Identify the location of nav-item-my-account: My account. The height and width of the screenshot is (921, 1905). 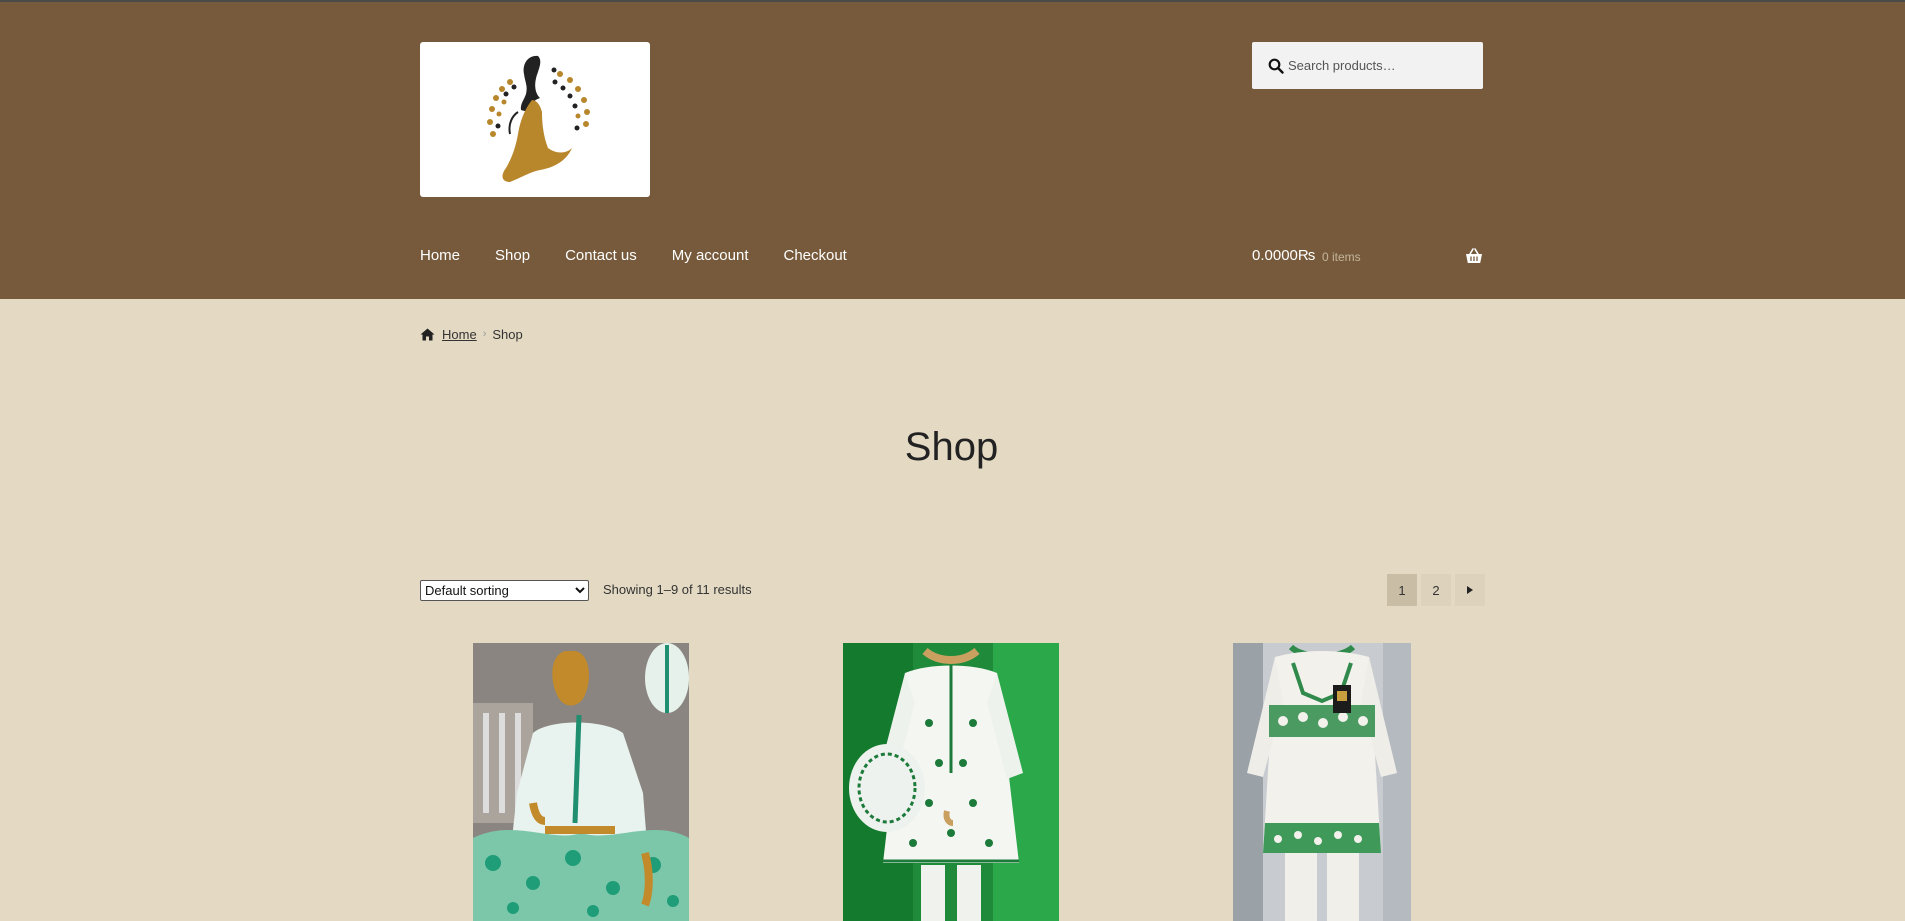
(710, 259).